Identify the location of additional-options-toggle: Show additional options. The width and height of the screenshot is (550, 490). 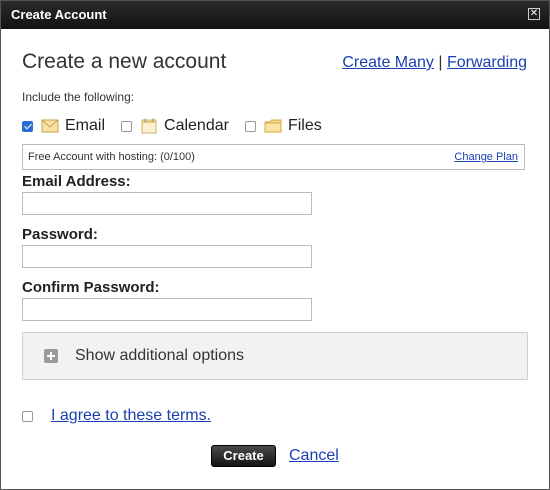
(275, 356).